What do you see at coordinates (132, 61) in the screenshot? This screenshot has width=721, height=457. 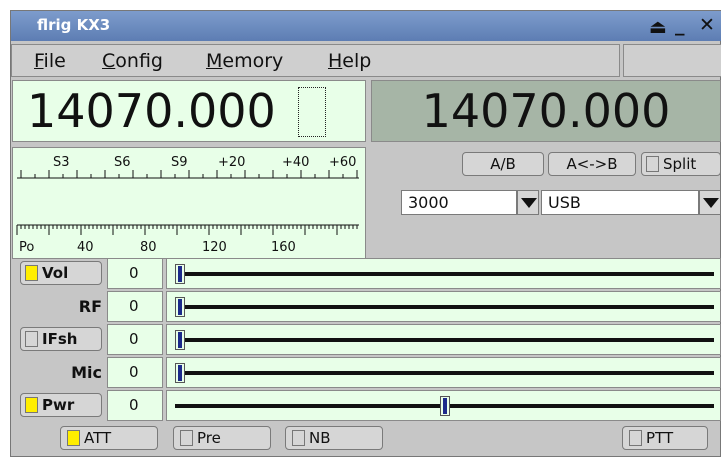 I see `menu-config: Config` at bounding box center [132, 61].